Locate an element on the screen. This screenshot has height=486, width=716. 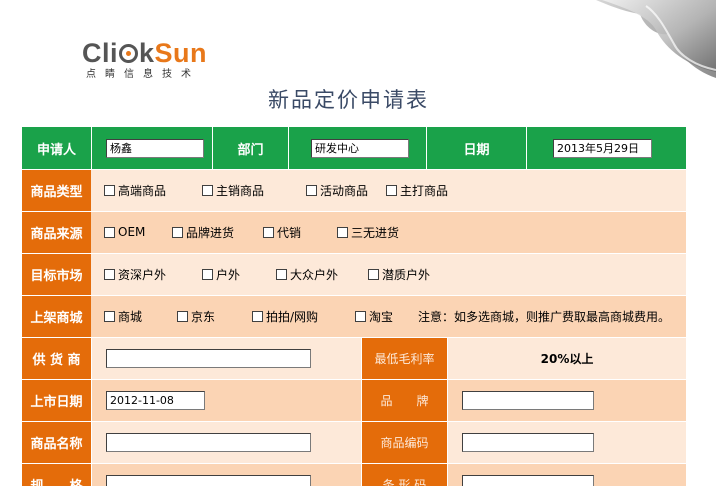
logo-text-sun: Sun is located at coordinates (181, 53).